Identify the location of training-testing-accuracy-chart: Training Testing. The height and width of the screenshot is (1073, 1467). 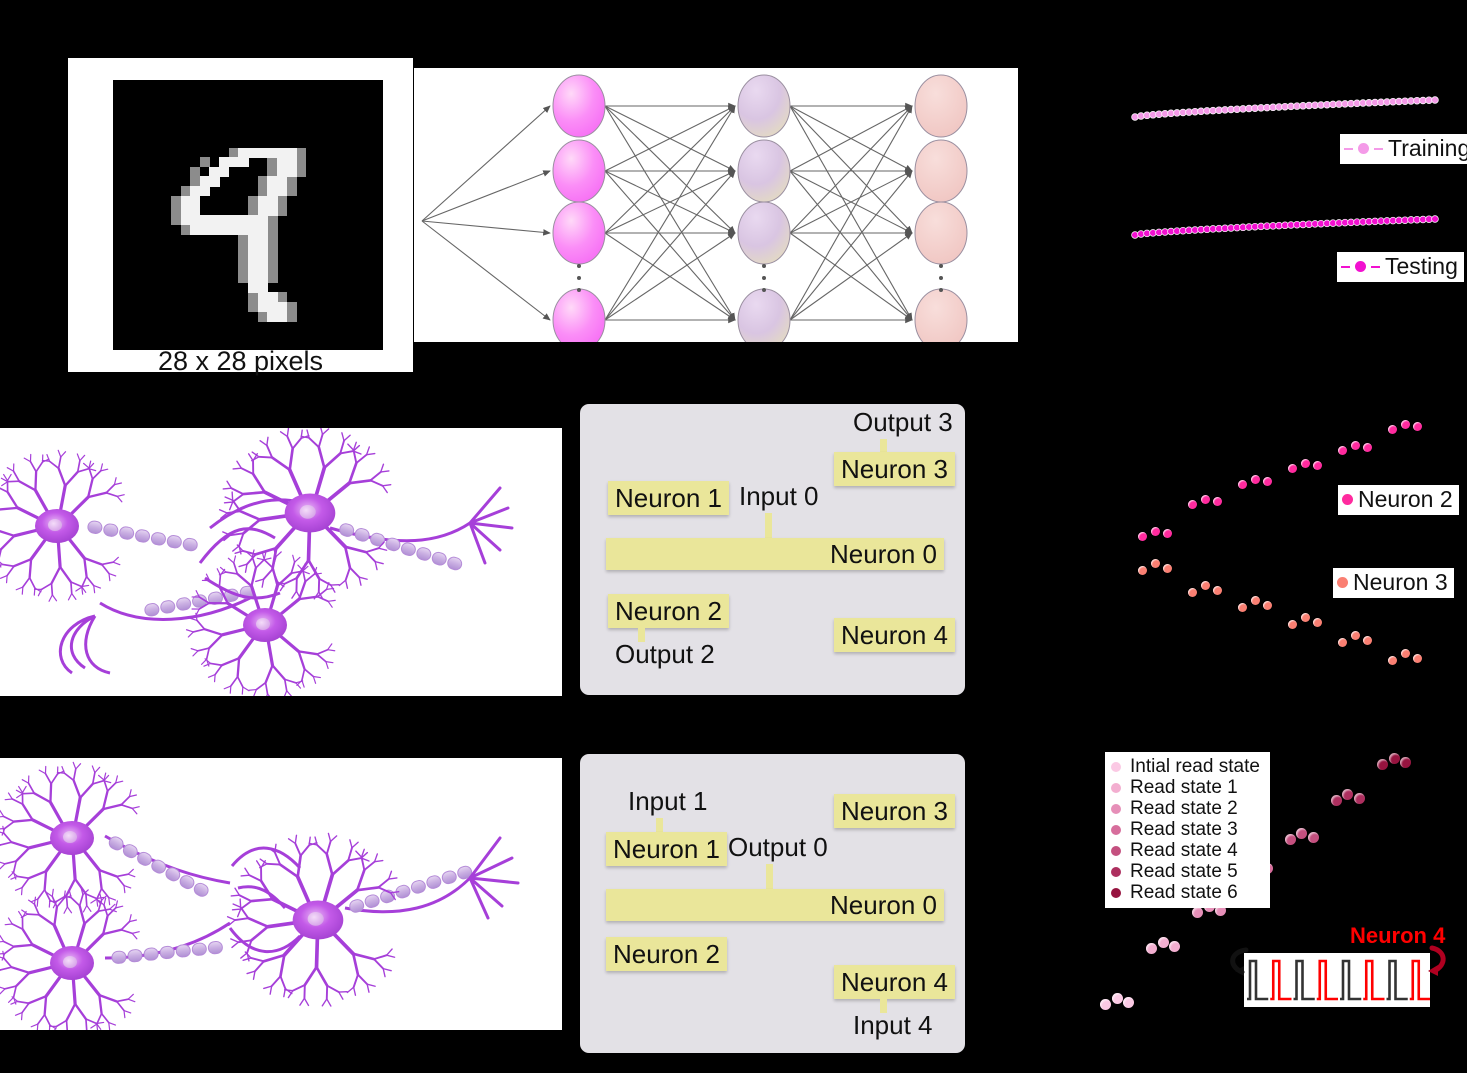
(1278, 210).